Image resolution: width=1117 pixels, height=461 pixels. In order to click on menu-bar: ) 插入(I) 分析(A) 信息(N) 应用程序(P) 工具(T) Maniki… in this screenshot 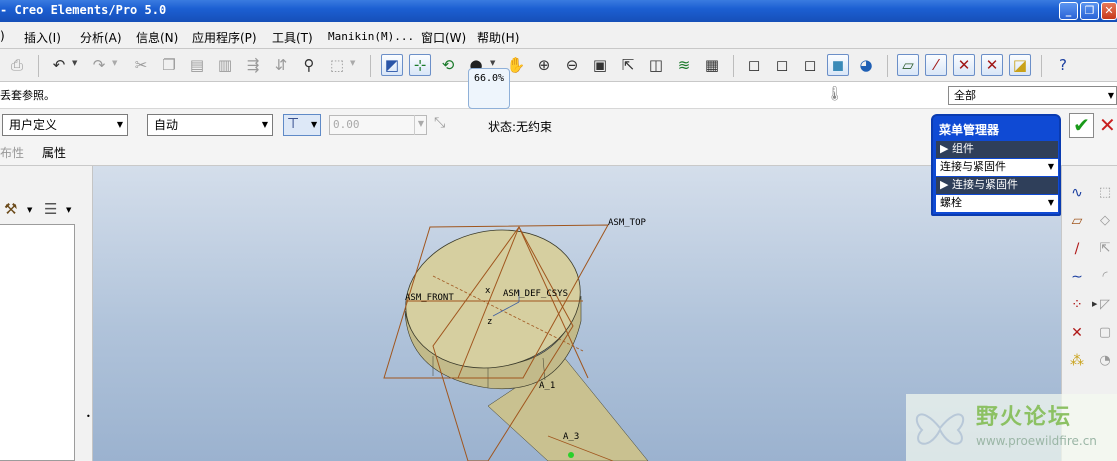, I will do `click(558, 35)`.